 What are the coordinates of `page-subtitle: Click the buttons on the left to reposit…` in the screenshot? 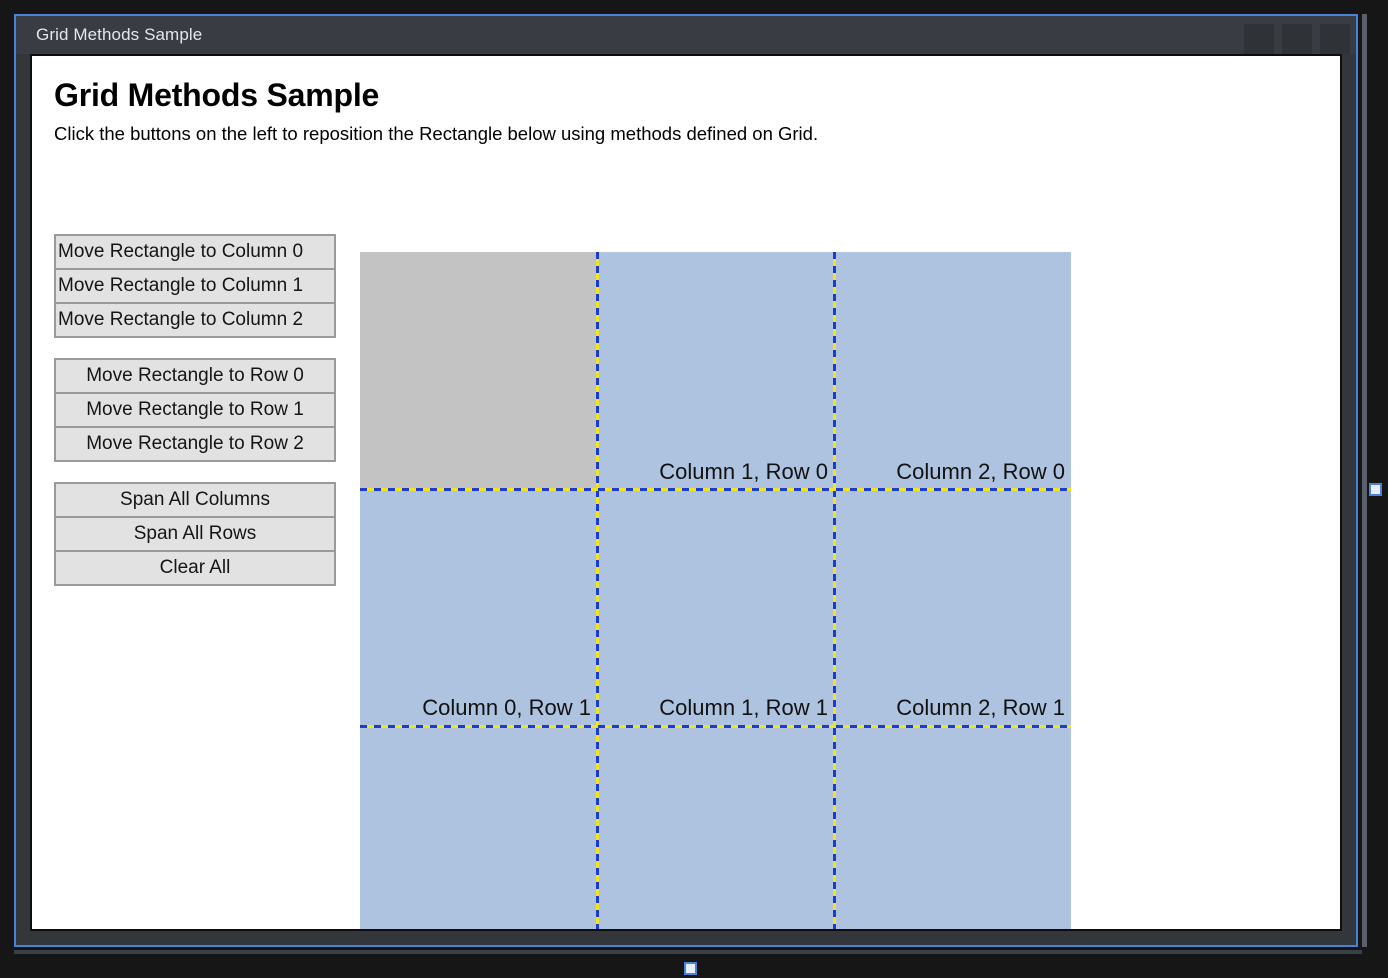 It's located at (436, 134).